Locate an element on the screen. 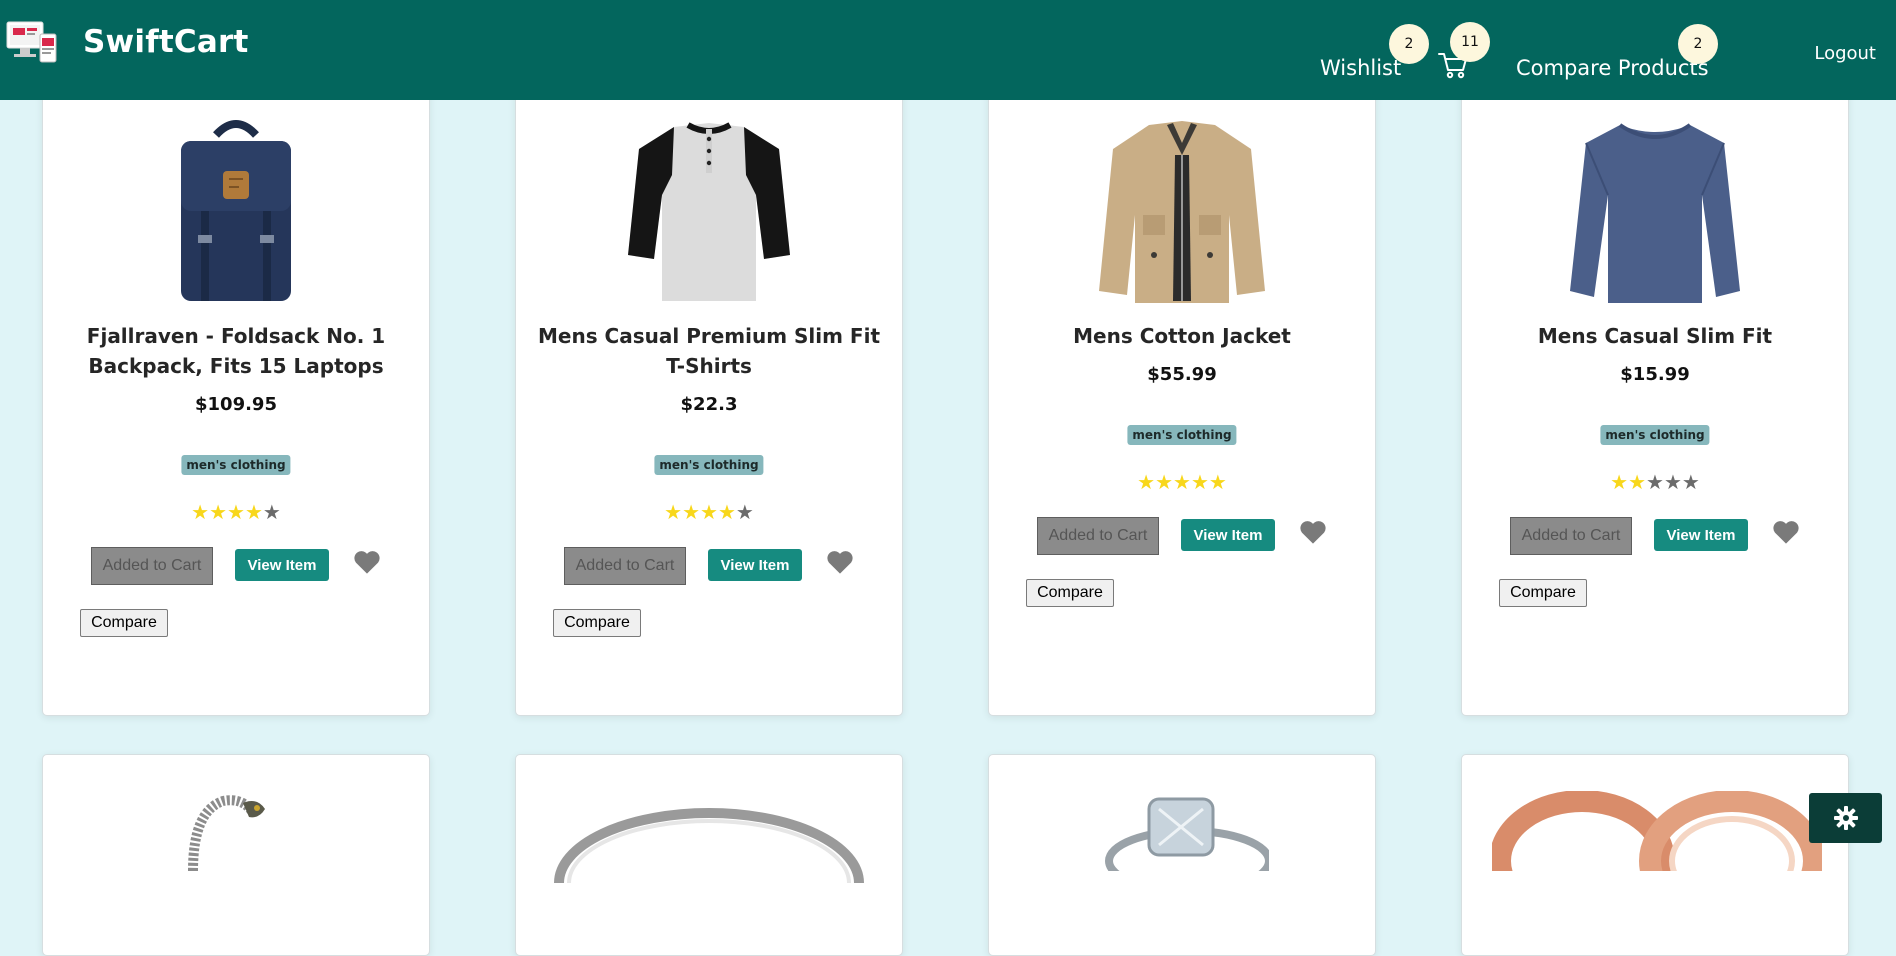 The width and height of the screenshot is (1896, 956). gear-icon is located at coordinates (1845, 818).